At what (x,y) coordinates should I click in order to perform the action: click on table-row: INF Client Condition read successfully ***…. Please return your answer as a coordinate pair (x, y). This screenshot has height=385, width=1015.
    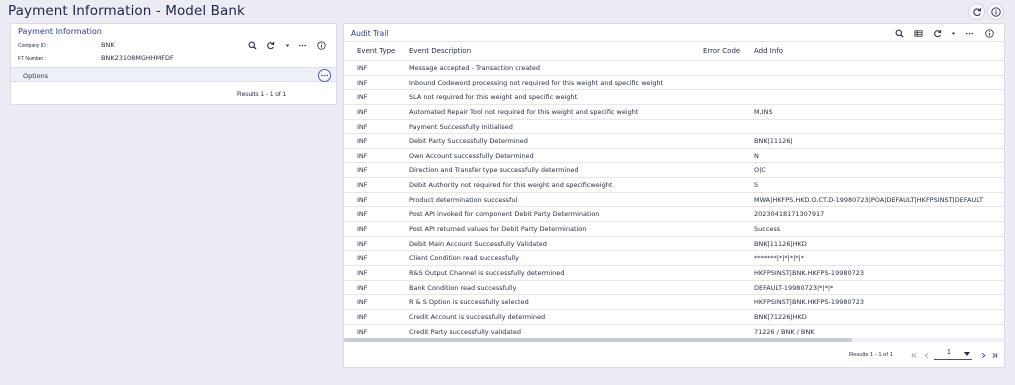
    Looking at the image, I should click on (674, 257).